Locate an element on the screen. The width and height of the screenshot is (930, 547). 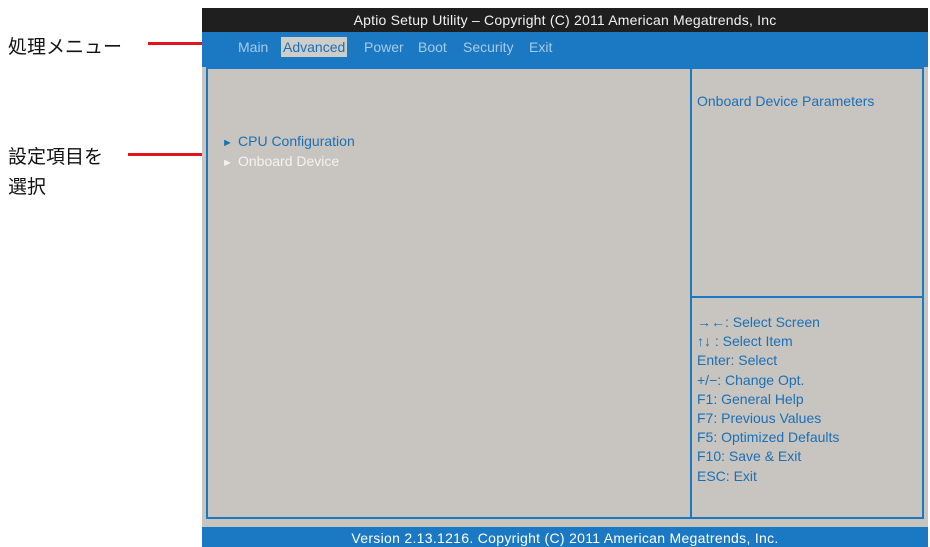
menu-tab-main: Main is located at coordinates (253, 47).